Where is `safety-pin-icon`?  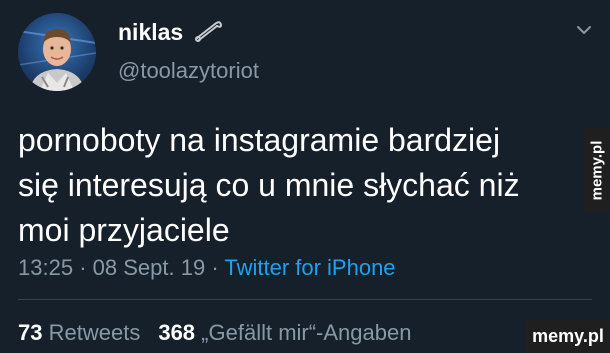
safety-pin-icon is located at coordinates (208, 32).